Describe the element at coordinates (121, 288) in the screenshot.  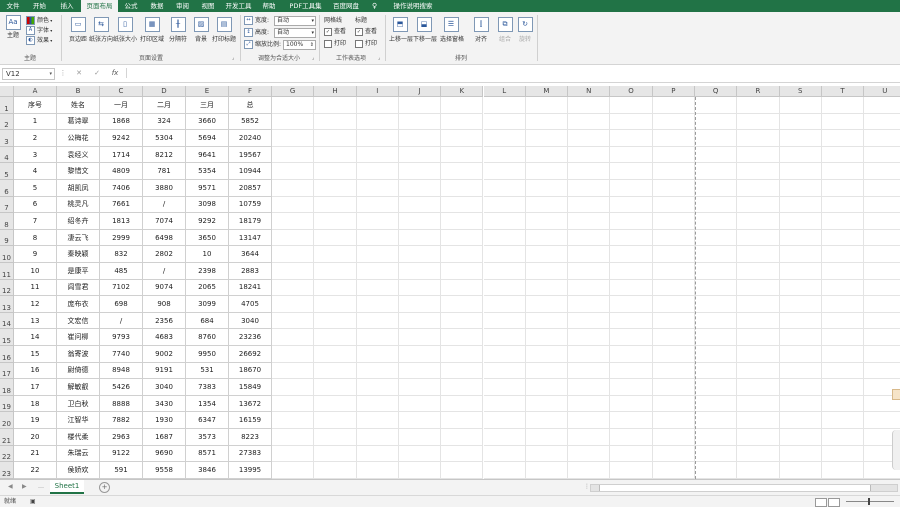
I see `table-cell: 7102` at that location.